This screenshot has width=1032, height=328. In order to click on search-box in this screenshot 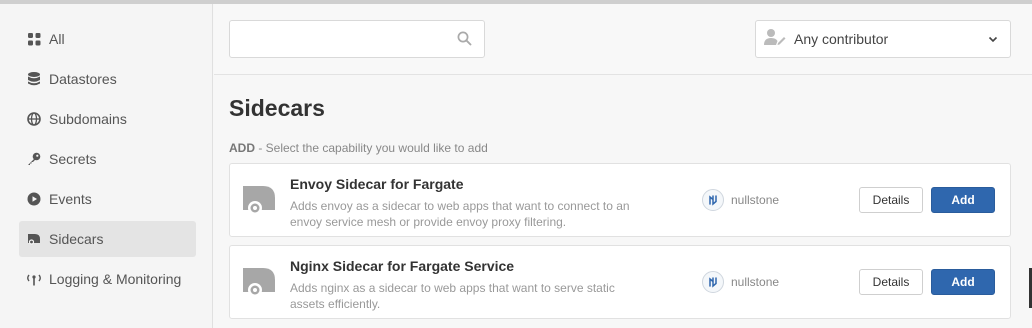, I will do `click(357, 39)`.